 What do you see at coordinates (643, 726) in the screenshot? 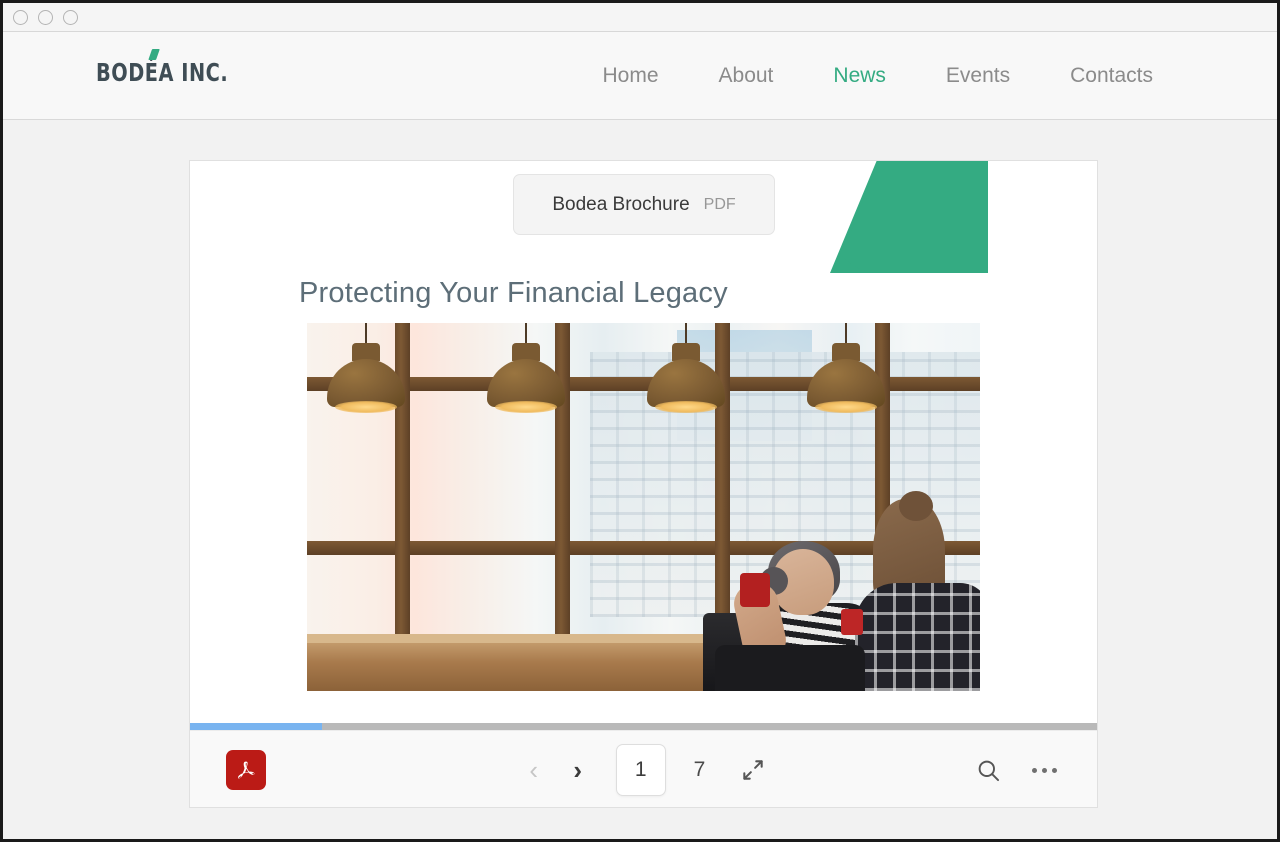
I see `page-progress-bar` at bounding box center [643, 726].